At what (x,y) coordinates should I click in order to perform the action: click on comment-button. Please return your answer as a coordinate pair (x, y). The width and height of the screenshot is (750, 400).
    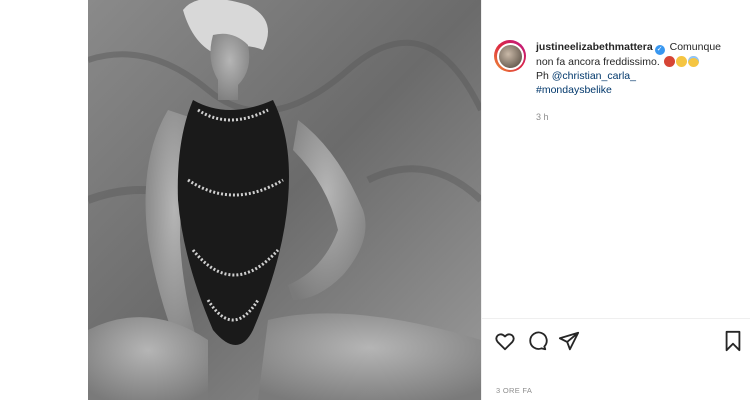
    Looking at the image, I should click on (538, 342).